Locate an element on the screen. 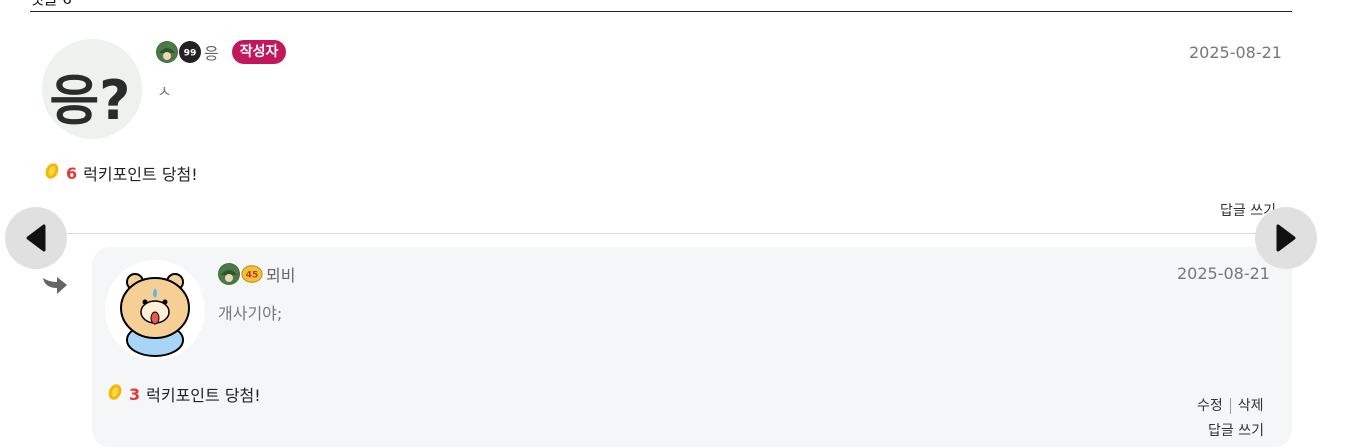 The height and width of the screenshot is (447, 1363). bear-avatar-image is located at coordinates (155, 310).